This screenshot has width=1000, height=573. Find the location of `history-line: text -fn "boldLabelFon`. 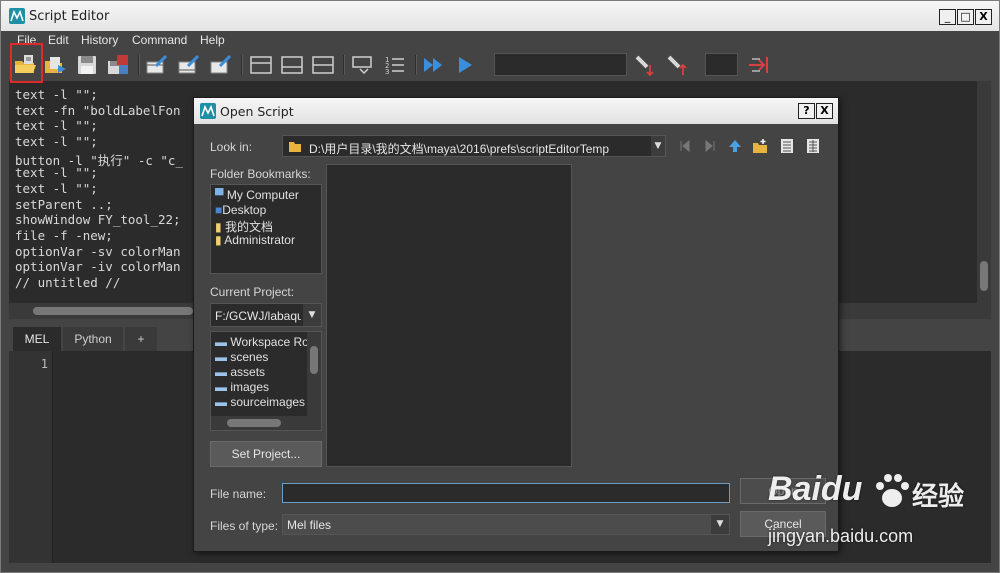

history-line: text -fn "boldLabelFon is located at coordinates (98, 110).